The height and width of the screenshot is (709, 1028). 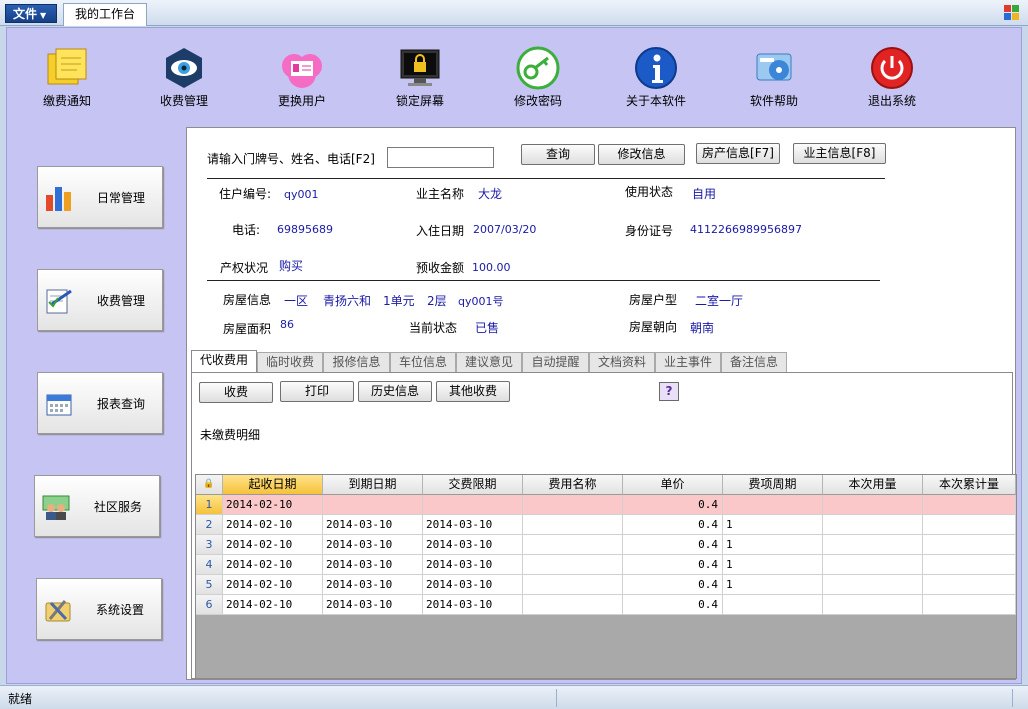 What do you see at coordinates (67, 77) in the screenshot?
I see `toolbar-notice: 缴费通知` at bounding box center [67, 77].